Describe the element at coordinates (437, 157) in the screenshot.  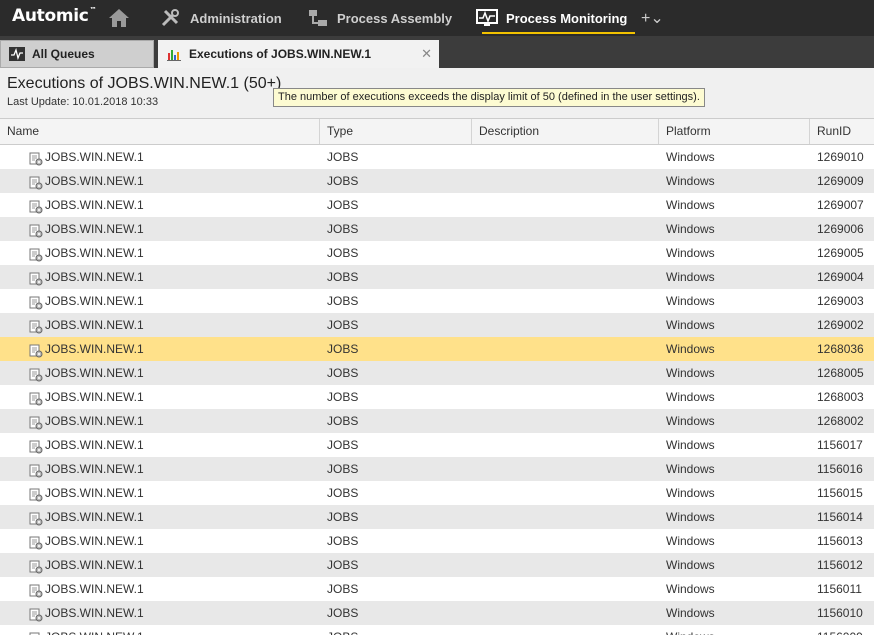
I see `table-row: JOBS.WIN.NEW.1 JOBS Windows 1269010` at that location.